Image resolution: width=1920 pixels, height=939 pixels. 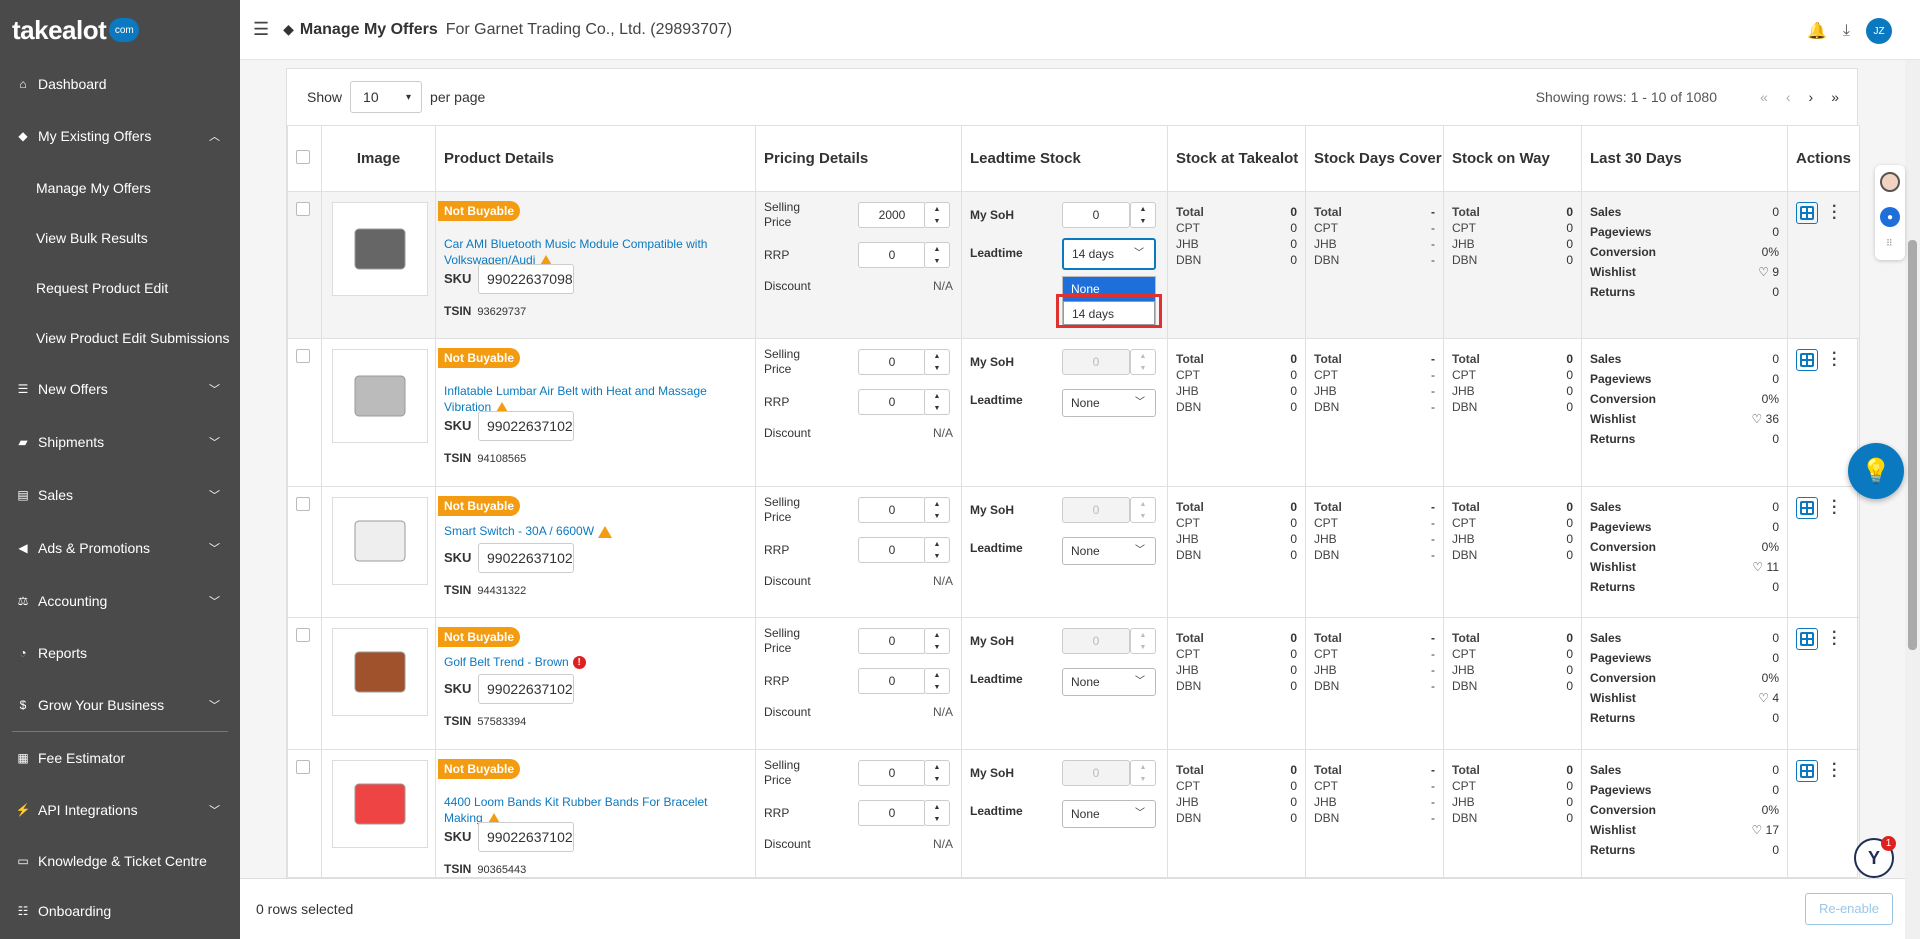 I want to click on nav-knowledge: ▭ Knowledge & Ticket Centre, so click(x=120, y=861).